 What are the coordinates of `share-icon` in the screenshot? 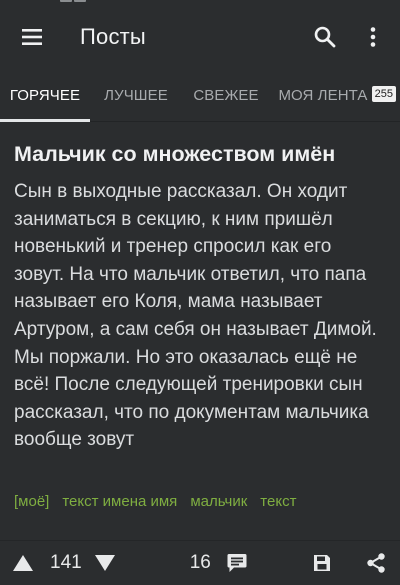 It's located at (376, 563).